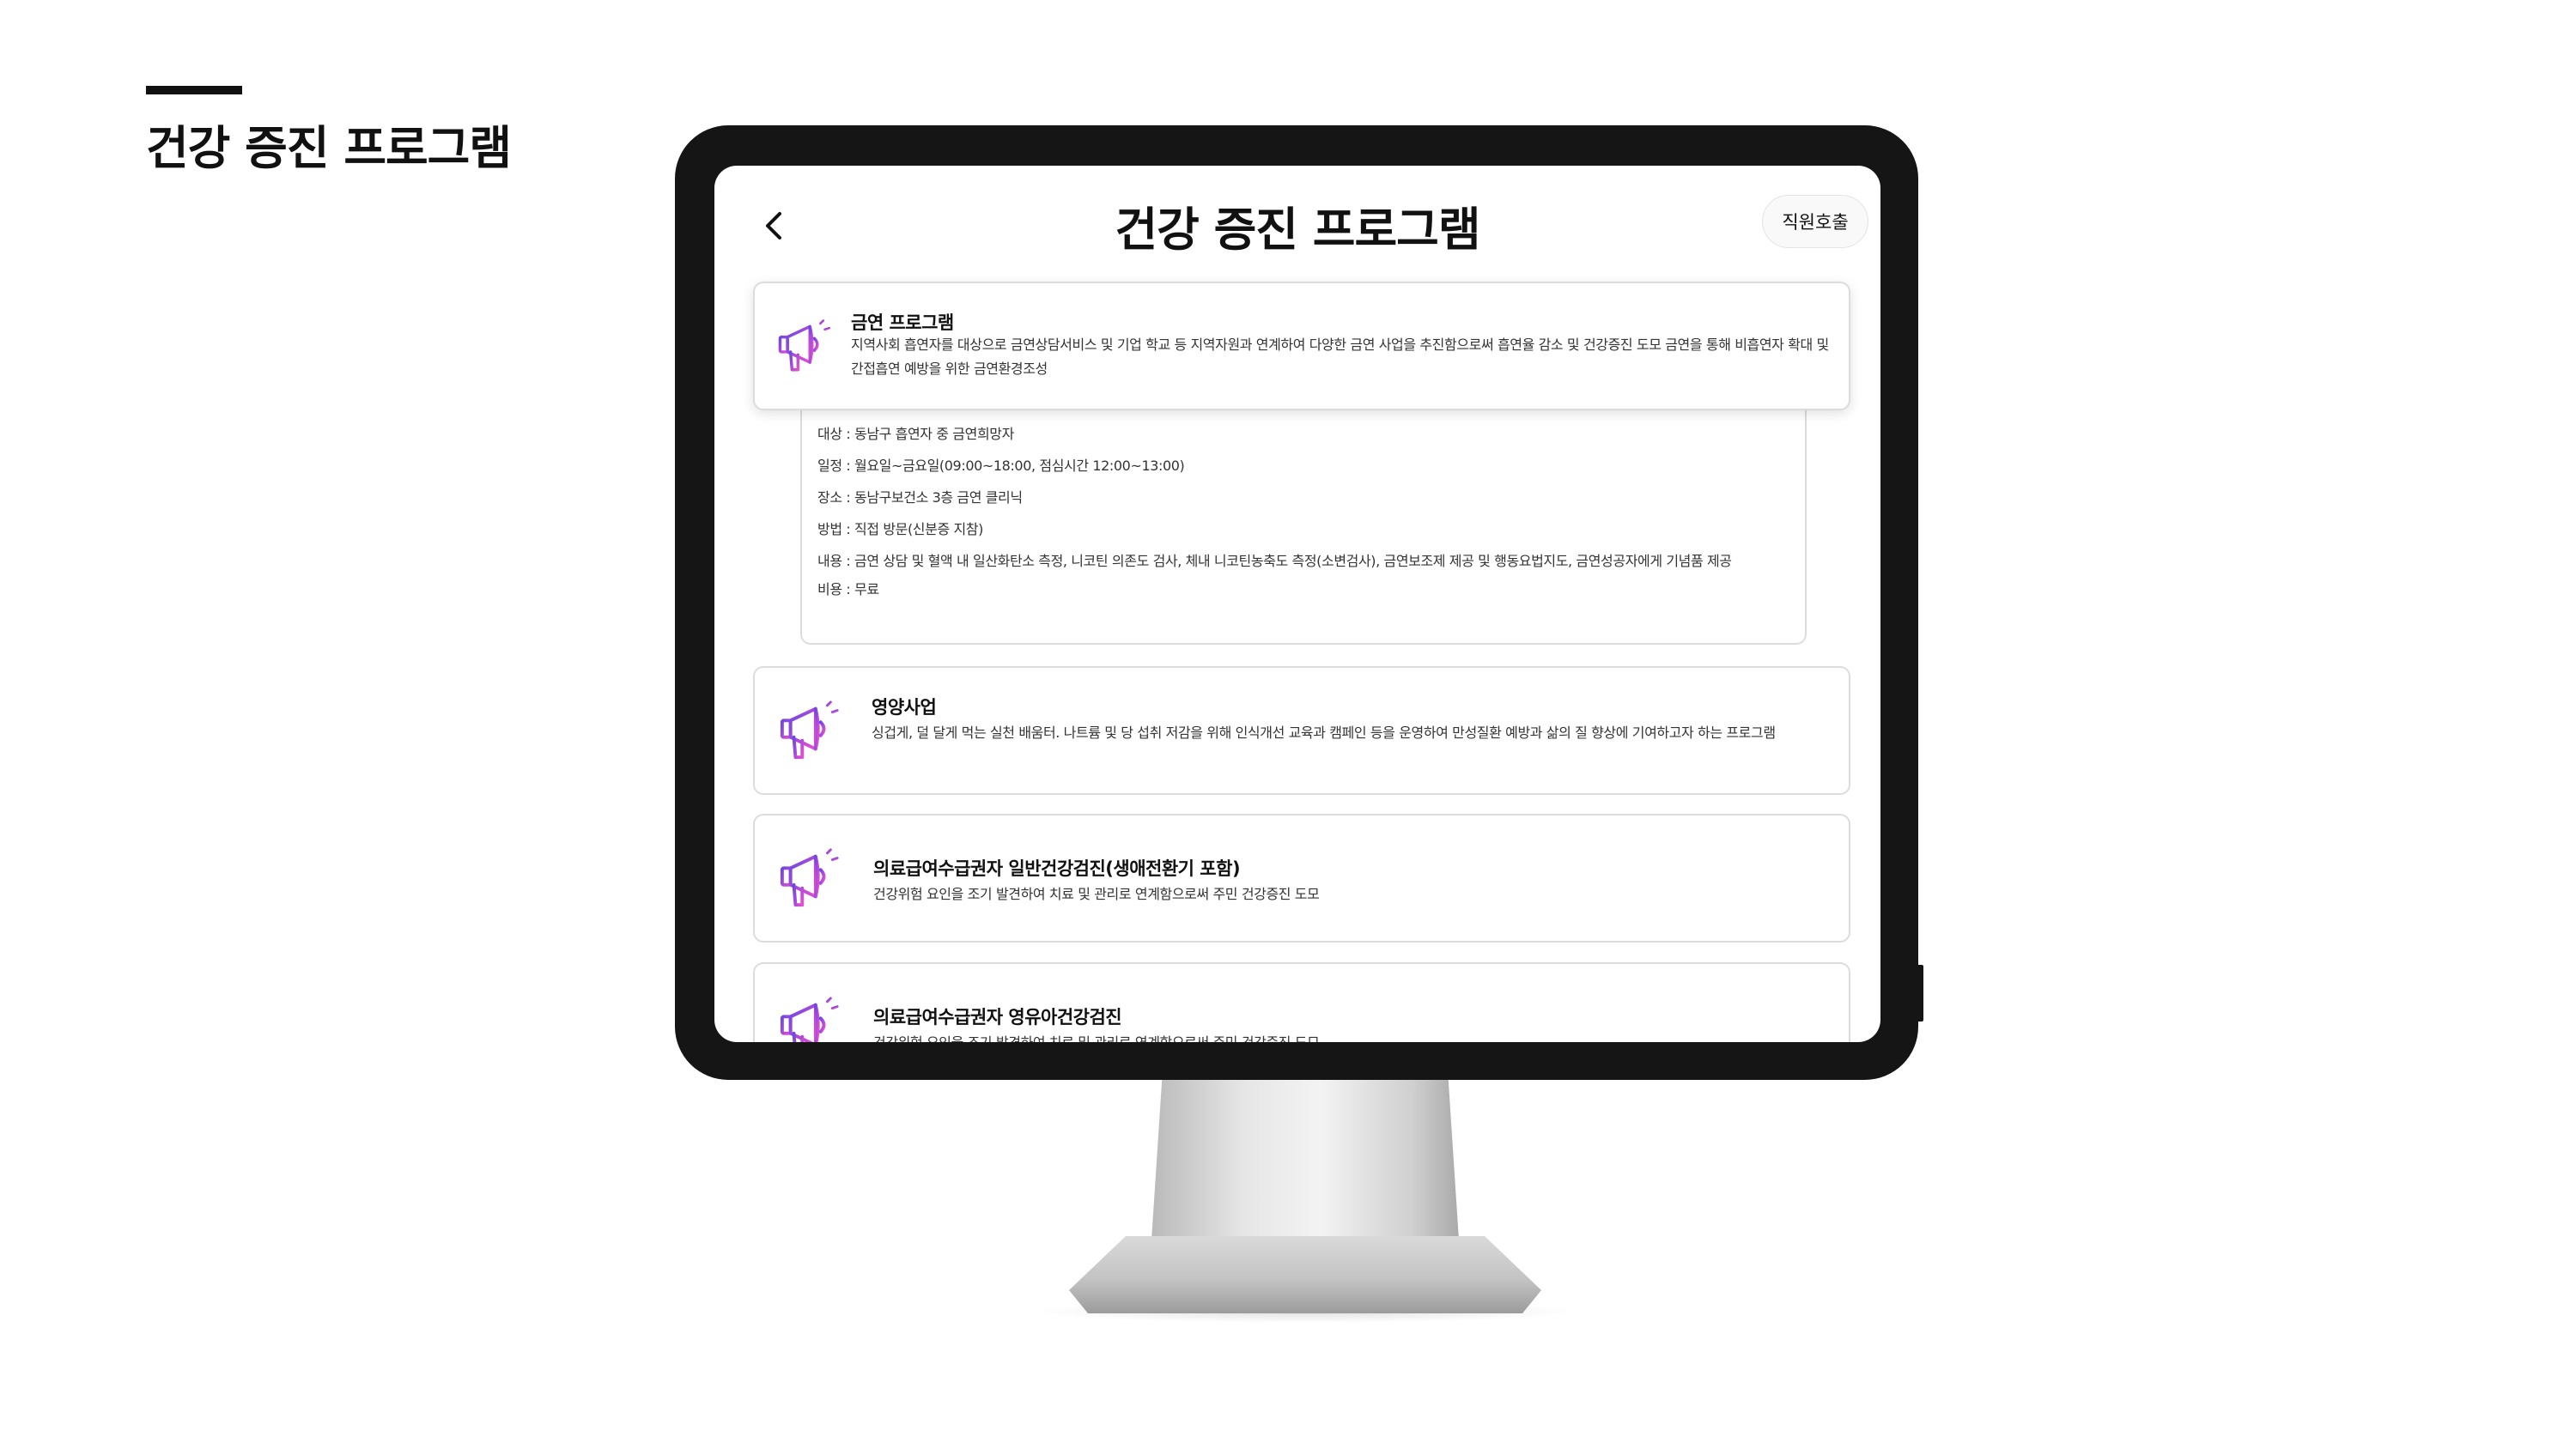 This screenshot has width=2576, height=1449. What do you see at coordinates (900, 529) in the screenshot?
I see `detail-method: 방법 : 직접 방문(신분증 지참)` at bounding box center [900, 529].